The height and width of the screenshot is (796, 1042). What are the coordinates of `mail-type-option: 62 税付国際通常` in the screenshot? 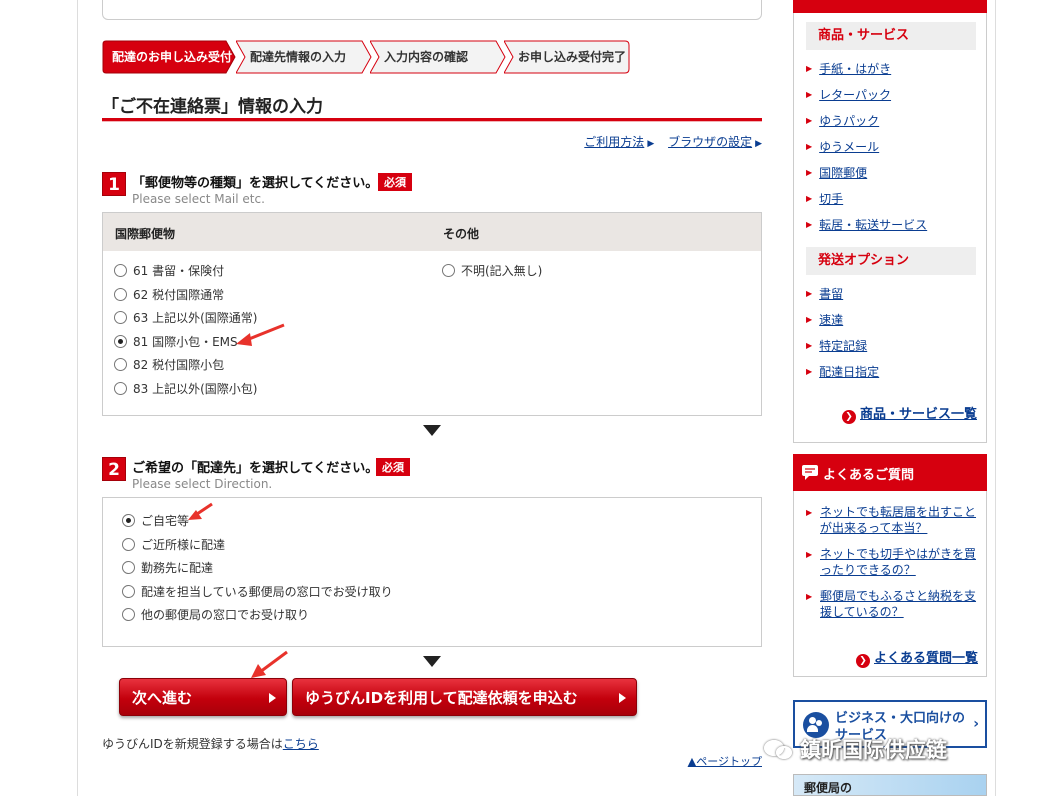 It's located at (169, 295).